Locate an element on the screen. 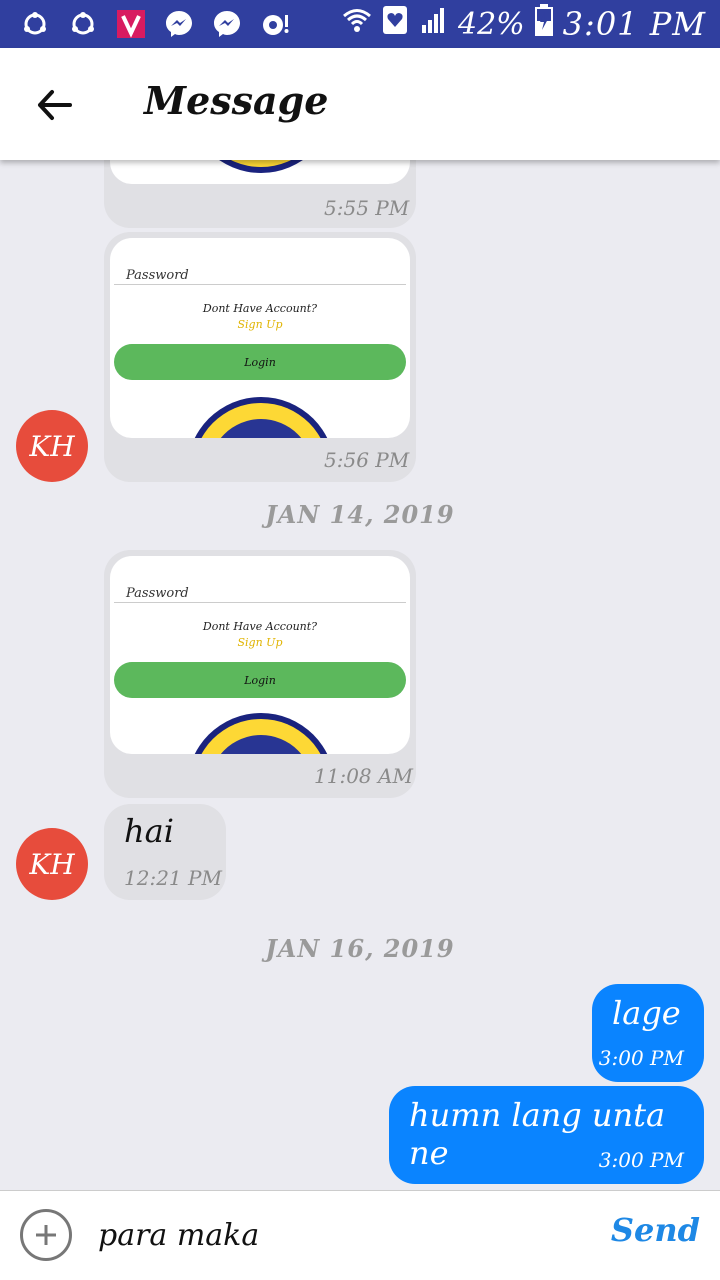  vidmate-icon is located at coordinates (131, 24).